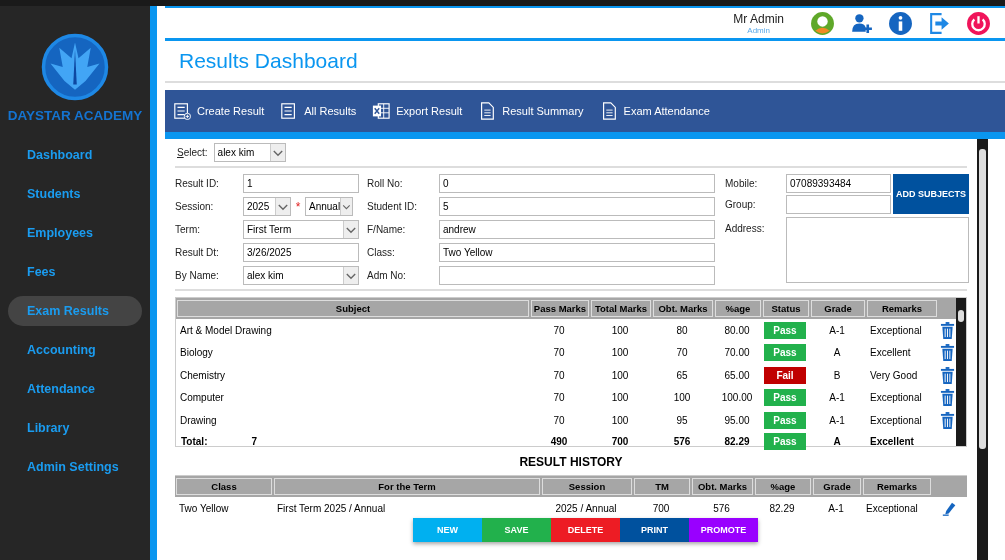 The image size is (1005, 560). I want to click on nav-item: Library, so click(75, 428).